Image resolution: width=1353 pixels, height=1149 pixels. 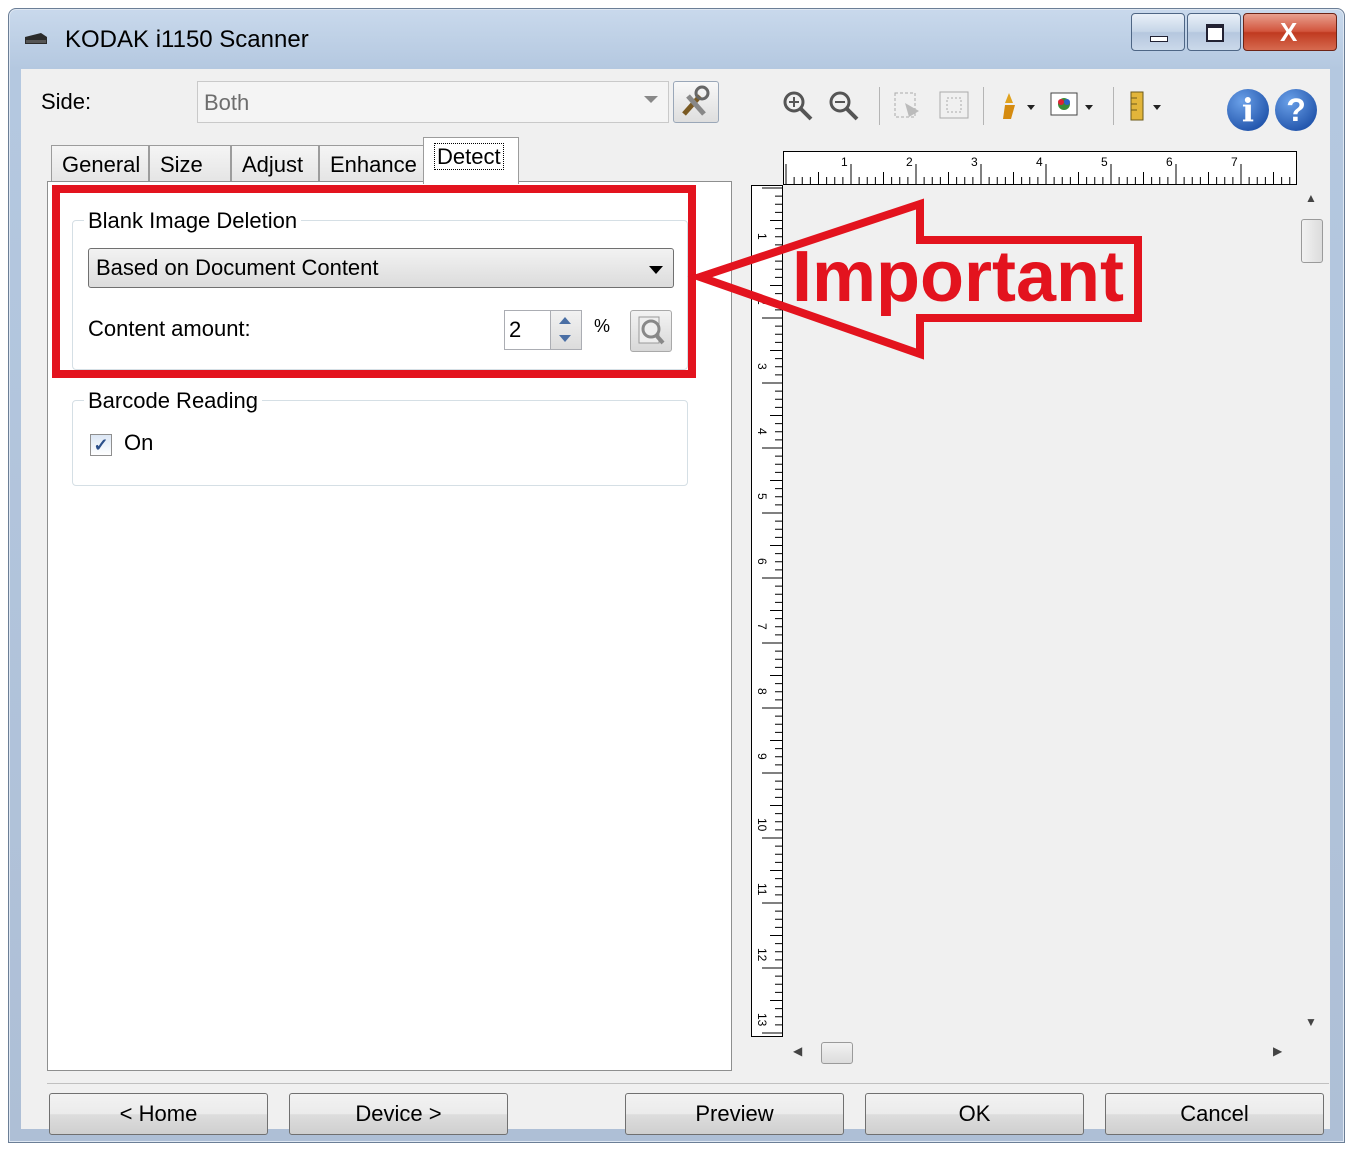 What do you see at coordinates (227, 102) in the screenshot?
I see `side-select-value: Both` at bounding box center [227, 102].